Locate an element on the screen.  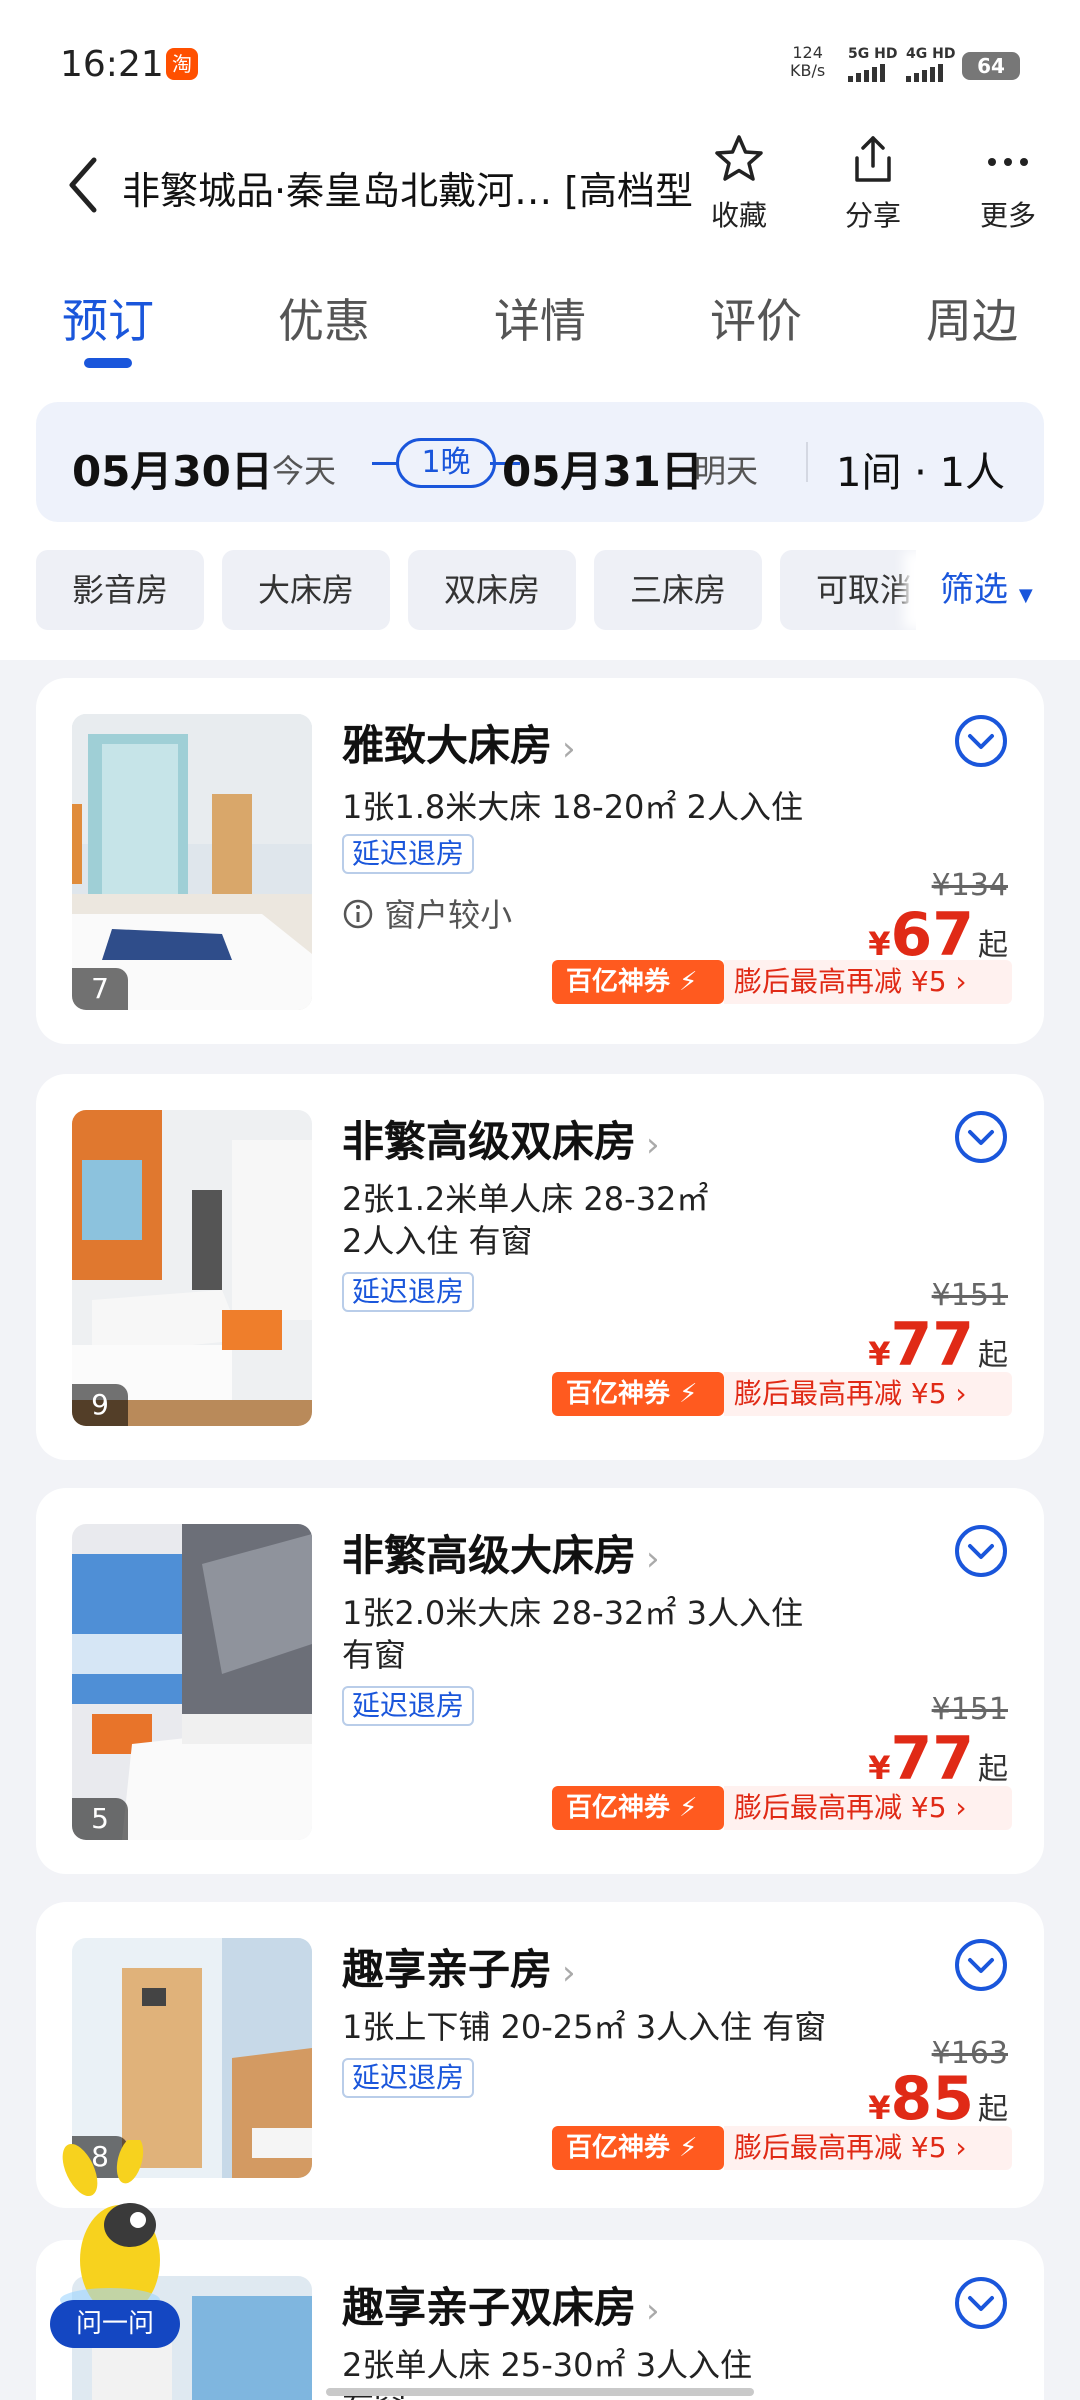
checkout-date: 05月31日 is located at coordinates (602, 468).